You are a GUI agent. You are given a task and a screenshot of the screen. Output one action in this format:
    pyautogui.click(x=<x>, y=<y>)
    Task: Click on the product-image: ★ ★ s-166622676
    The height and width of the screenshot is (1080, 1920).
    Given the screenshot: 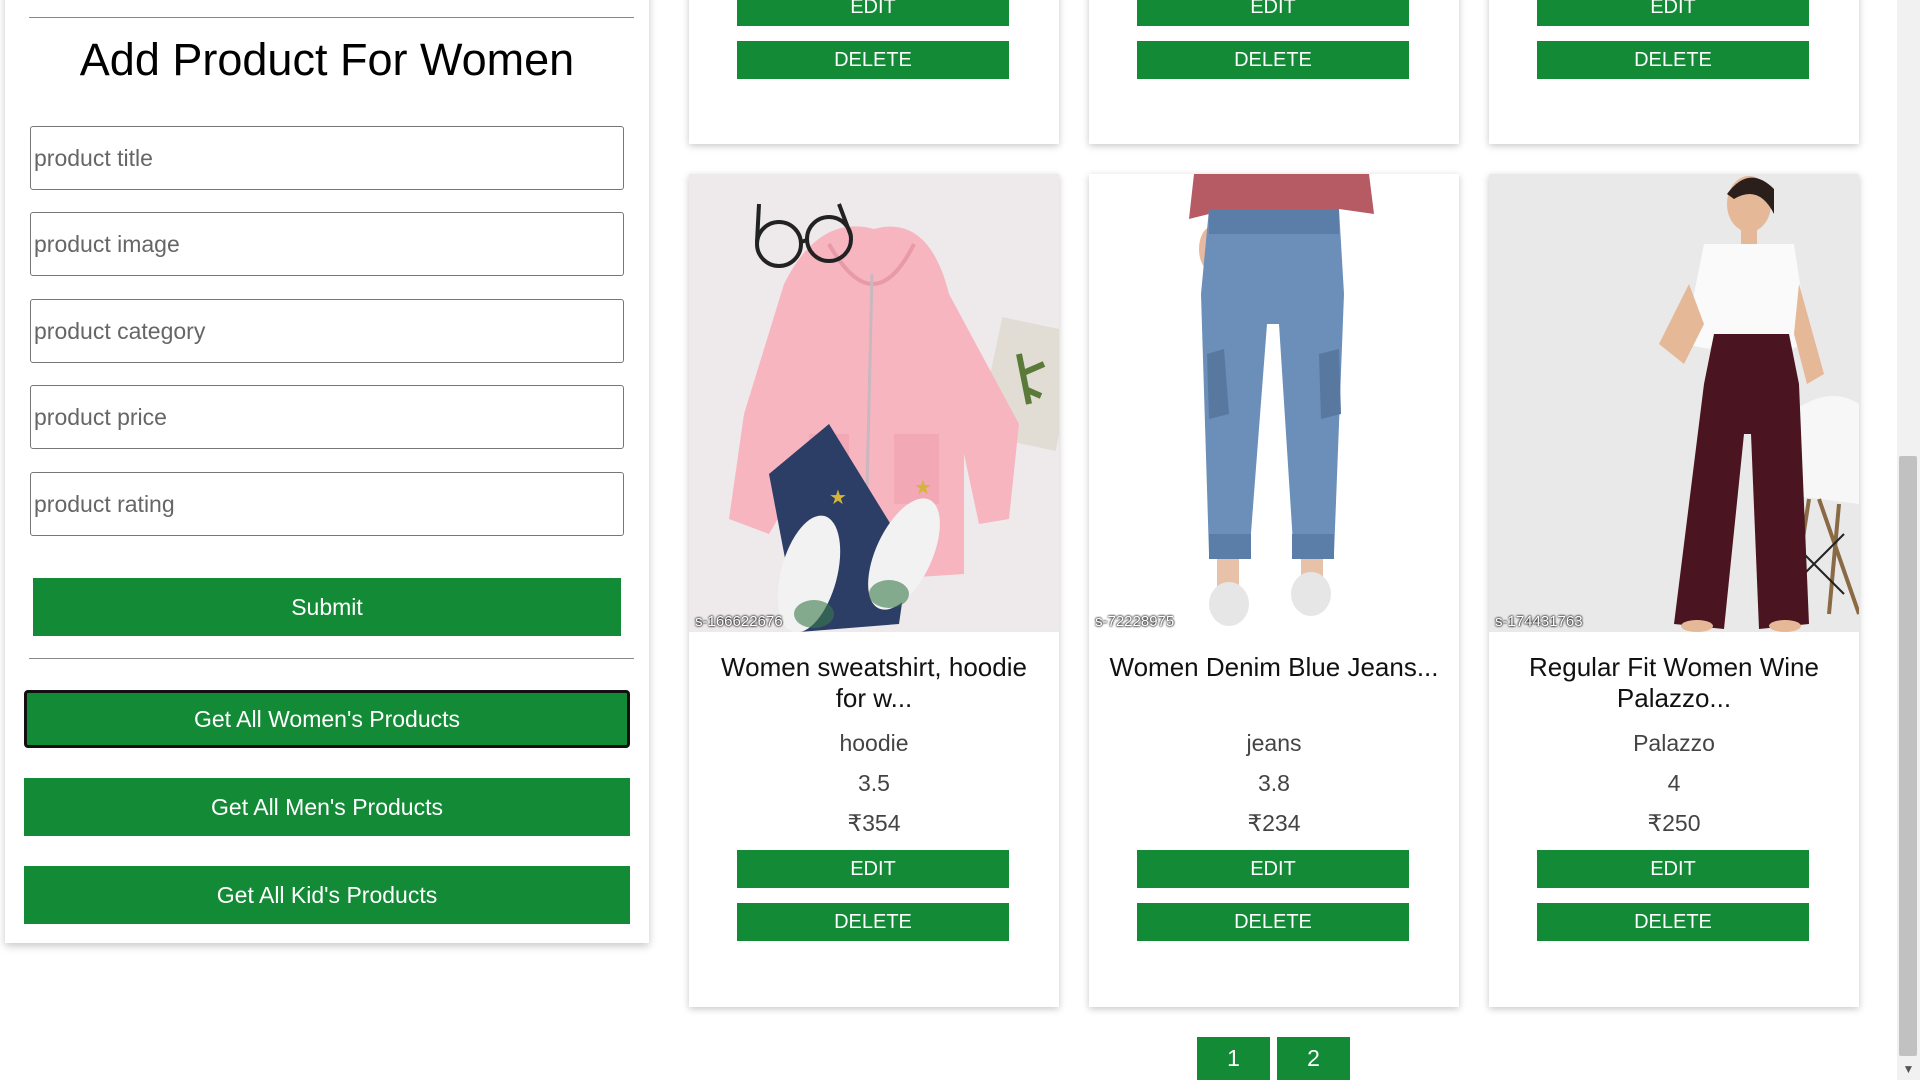 What is the action you would take?
    pyautogui.click(x=874, y=403)
    